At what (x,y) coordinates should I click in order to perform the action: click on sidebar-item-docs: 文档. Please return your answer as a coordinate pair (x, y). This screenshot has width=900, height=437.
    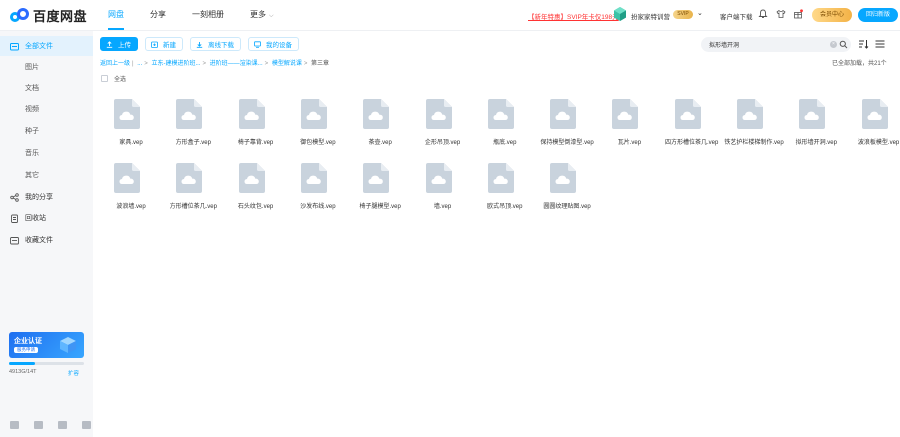
    Looking at the image, I should click on (46, 88).